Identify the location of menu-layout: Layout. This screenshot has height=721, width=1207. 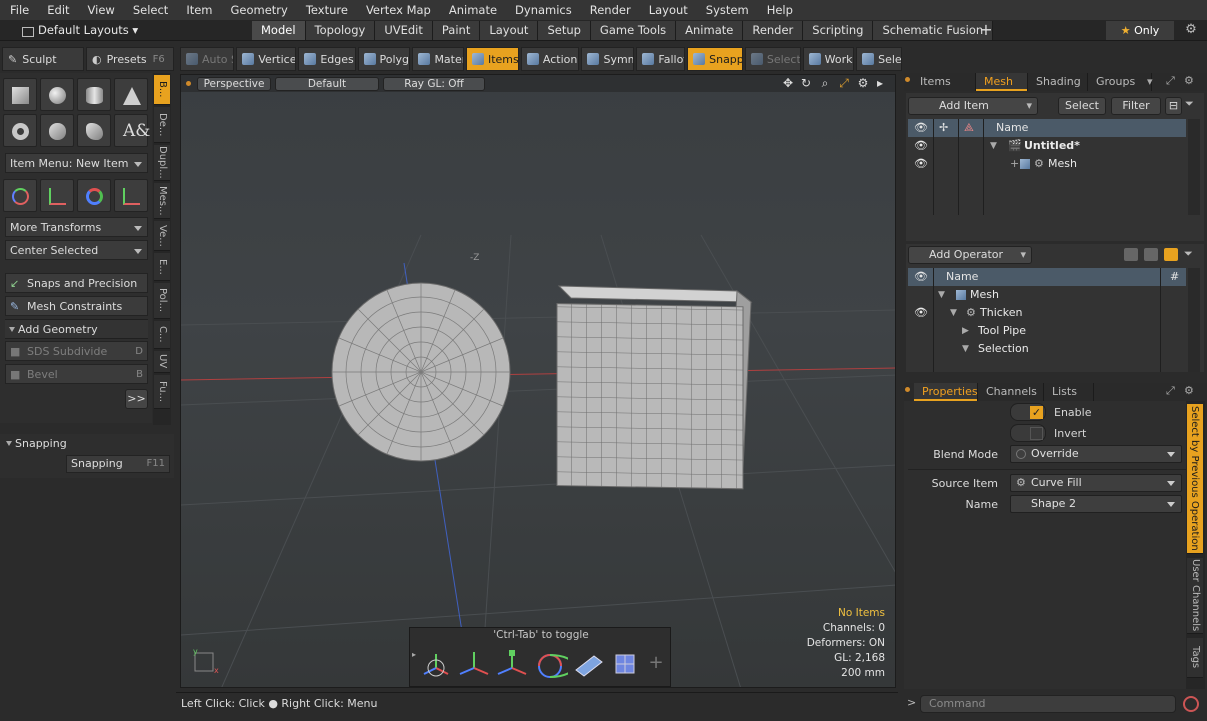
(668, 10).